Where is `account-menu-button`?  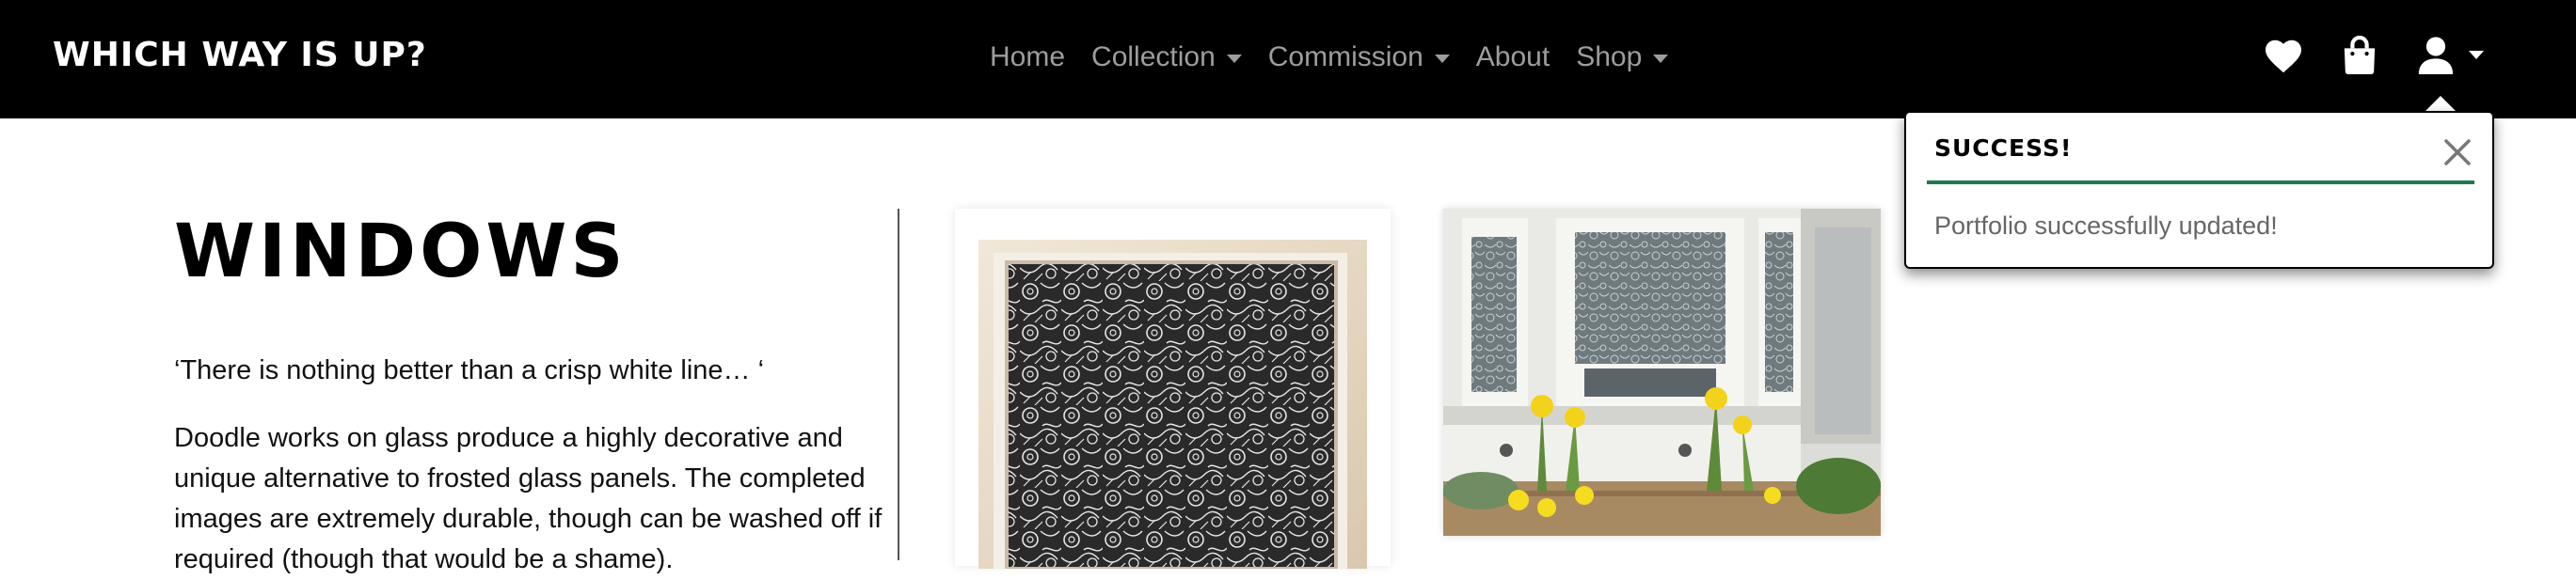 account-menu-button is located at coordinates (2436, 55).